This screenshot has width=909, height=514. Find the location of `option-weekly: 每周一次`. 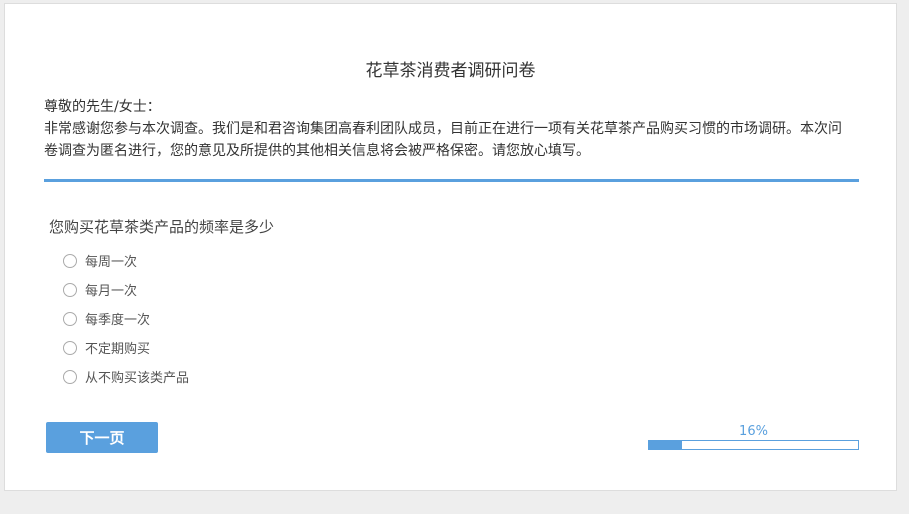

option-weekly: 每周一次 is located at coordinates (126, 260).